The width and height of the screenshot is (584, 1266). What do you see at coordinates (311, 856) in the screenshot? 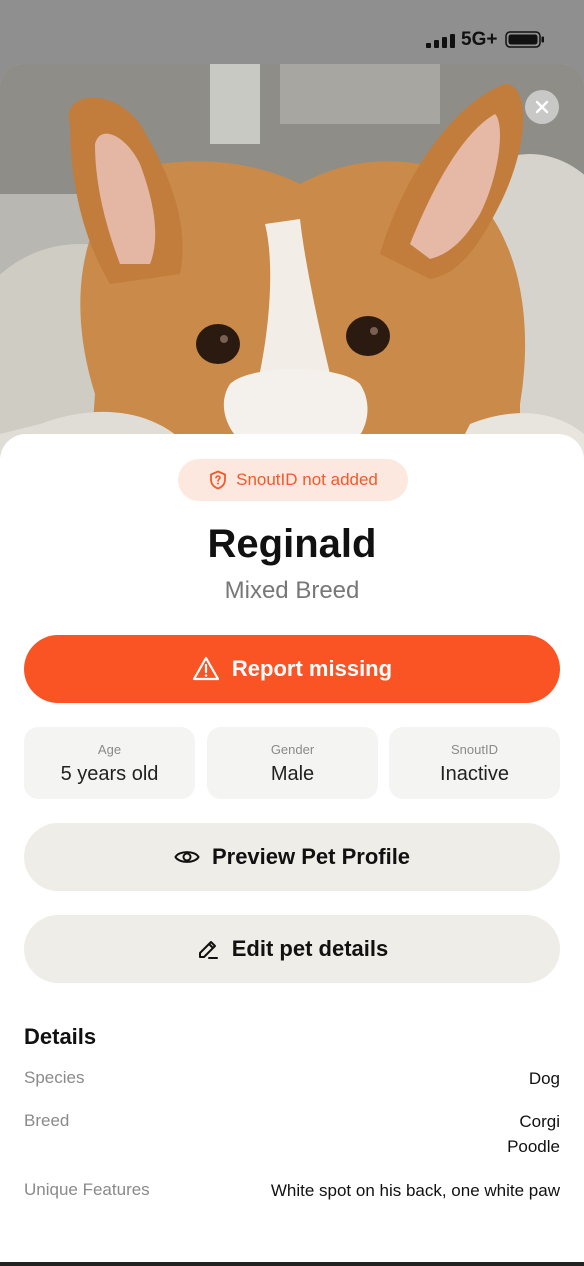
I see `preview-pet-profile-label: Preview Pet Profile` at bounding box center [311, 856].